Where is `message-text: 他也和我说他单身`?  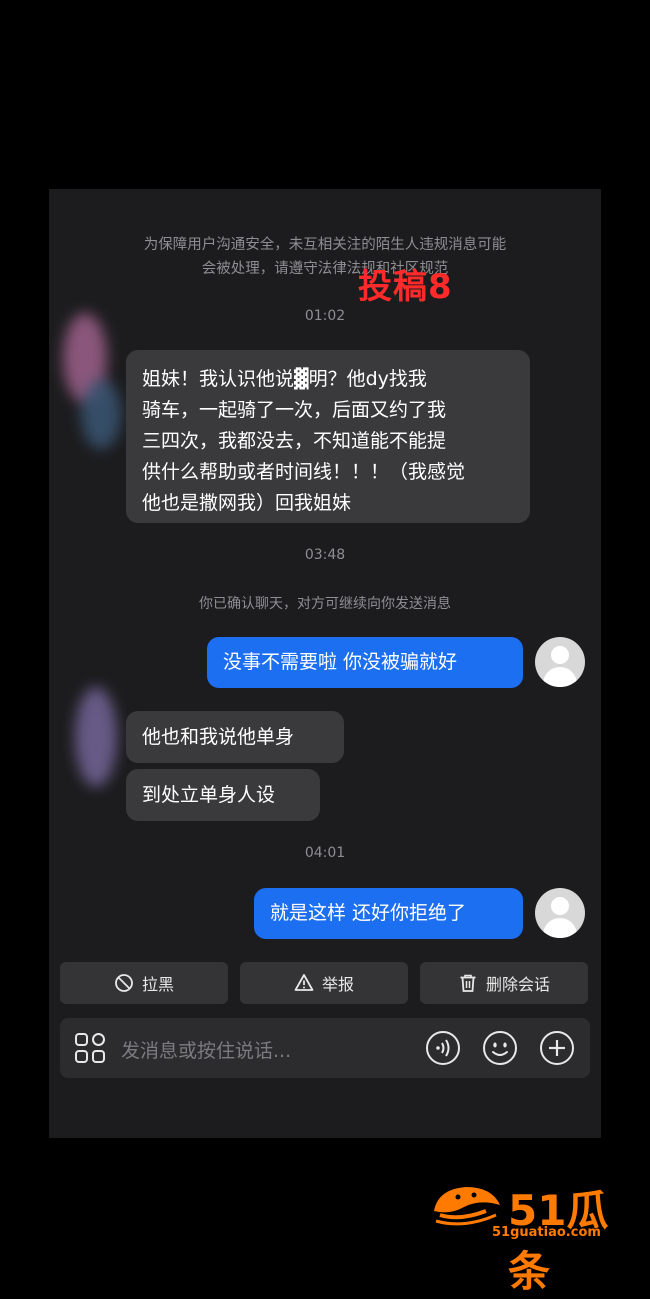 message-text: 他也和我说他单身 is located at coordinates (218, 737).